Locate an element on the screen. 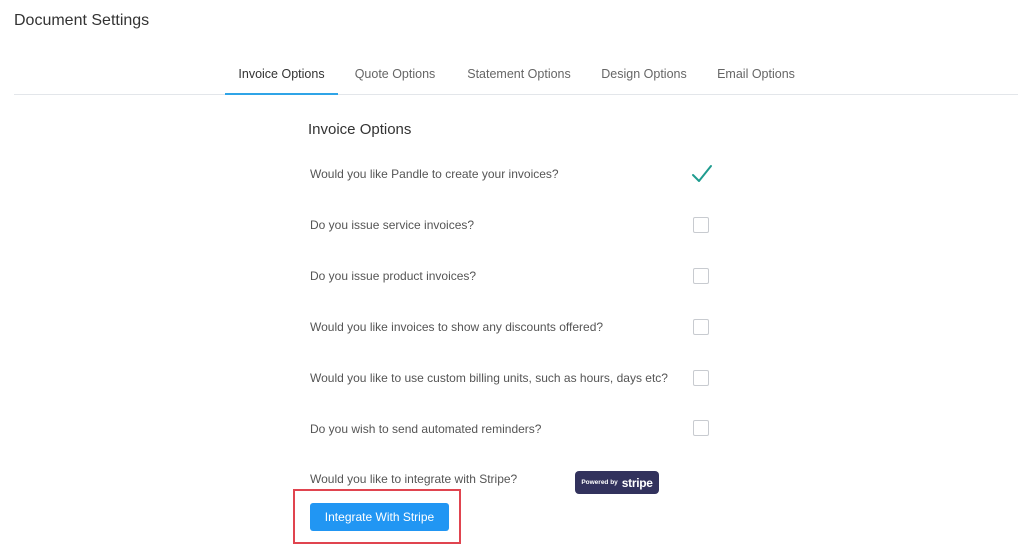 This screenshot has height=554, width=1024. section-title: Invoice Options is located at coordinates (360, 129).